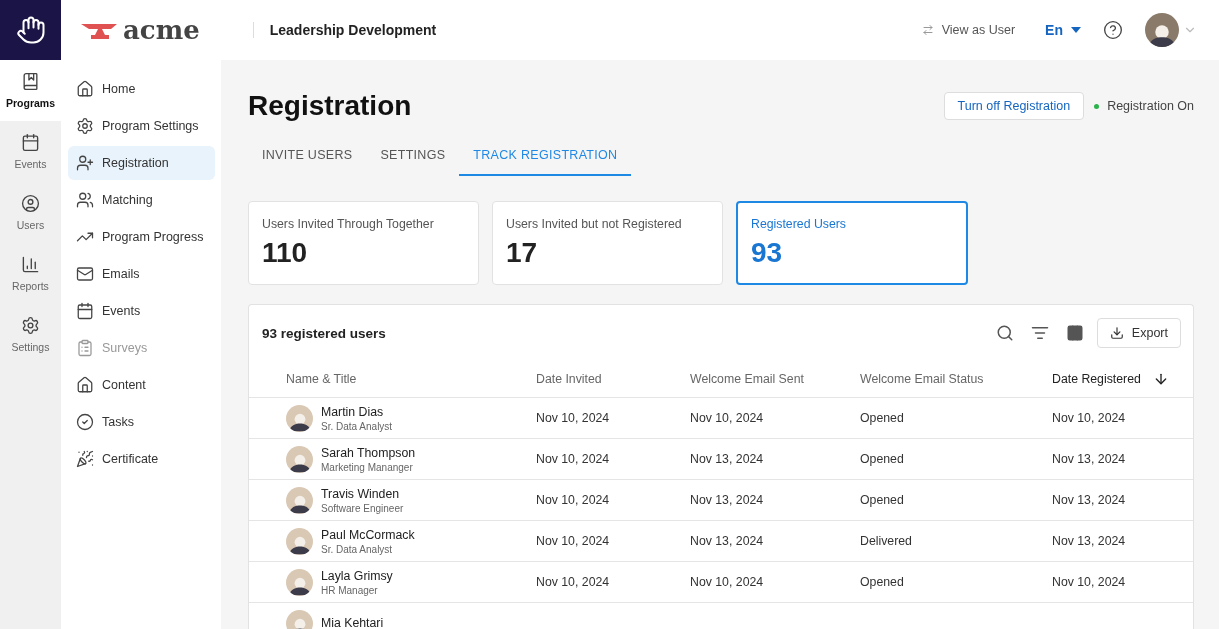 Image resolution: width=1219 pixels, height=629 pixels. What do you see at coordinates (361, 493) in the screenshot?
I see `user-name: Travis Winden` at bounding box center [361, 493].